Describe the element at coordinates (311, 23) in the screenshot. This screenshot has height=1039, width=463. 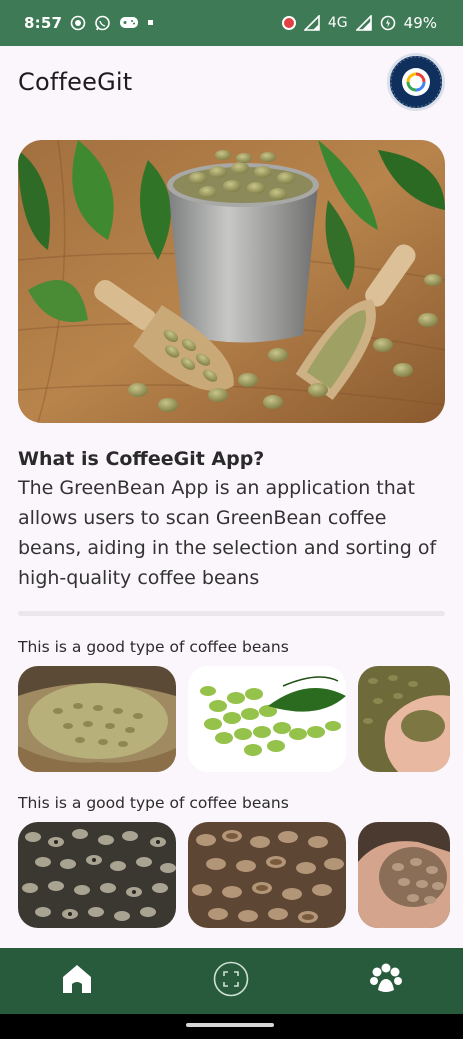
I see `signal-icon` at that location.